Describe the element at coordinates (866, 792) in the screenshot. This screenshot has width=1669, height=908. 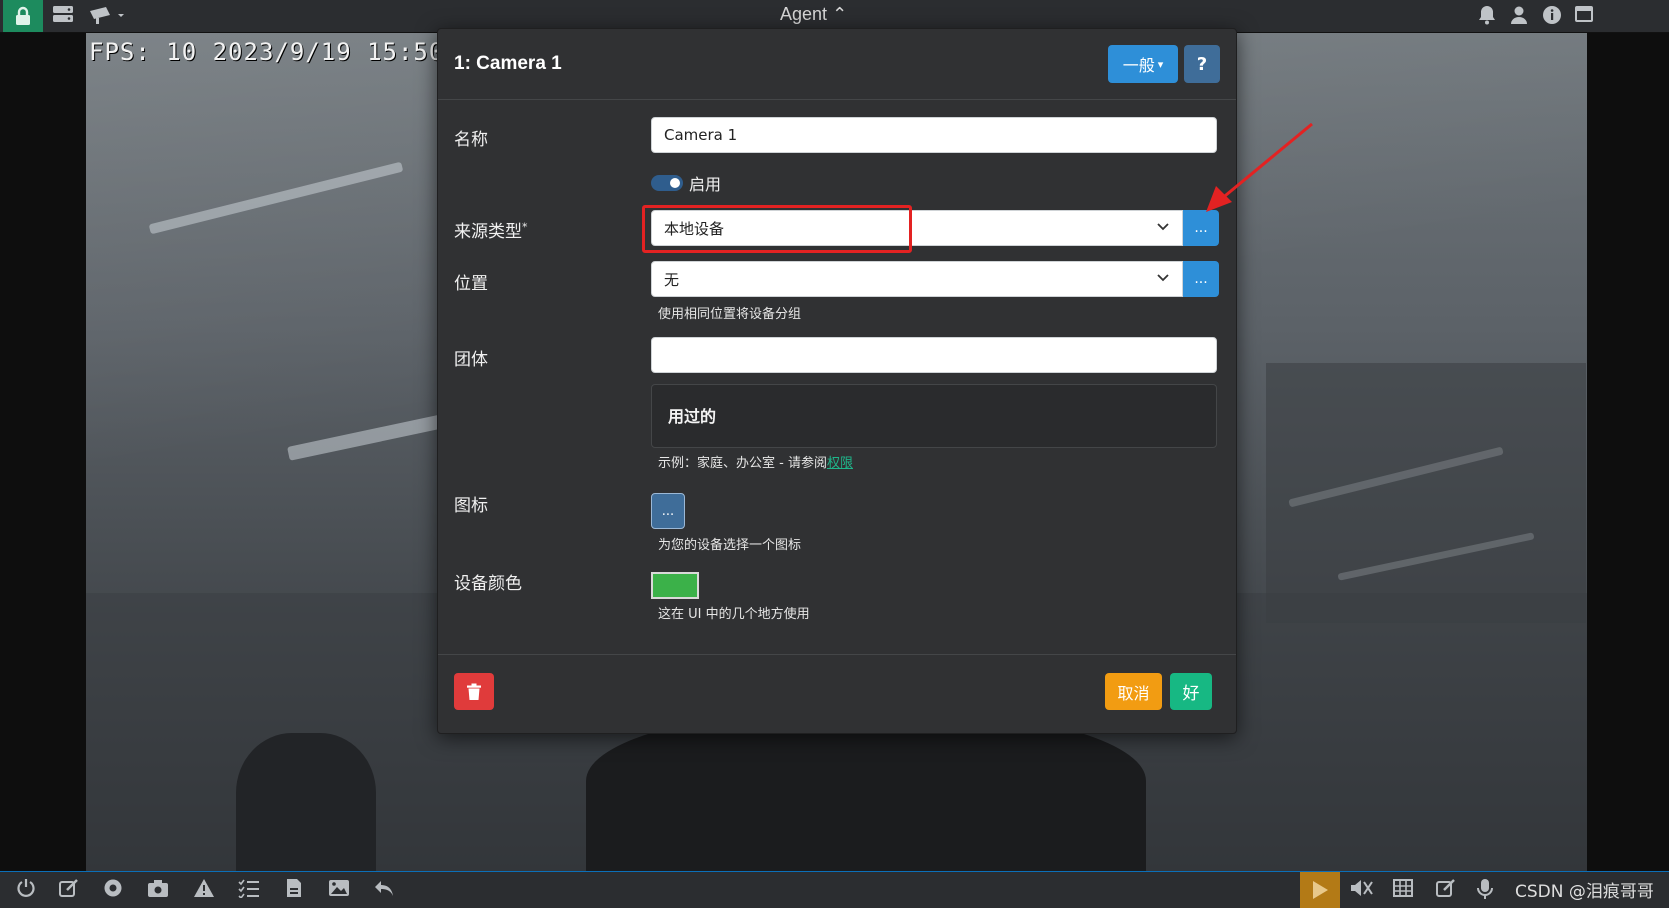
I see `person-foreground` at that location.